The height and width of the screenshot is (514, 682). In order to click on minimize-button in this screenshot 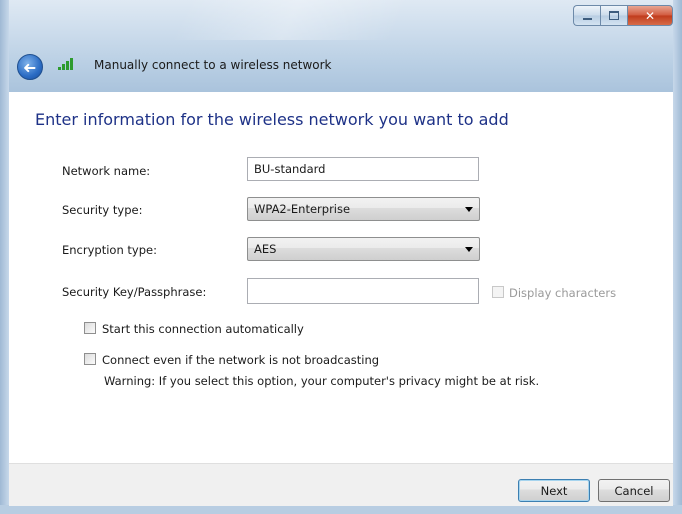, I will do `click(586, 15)`.